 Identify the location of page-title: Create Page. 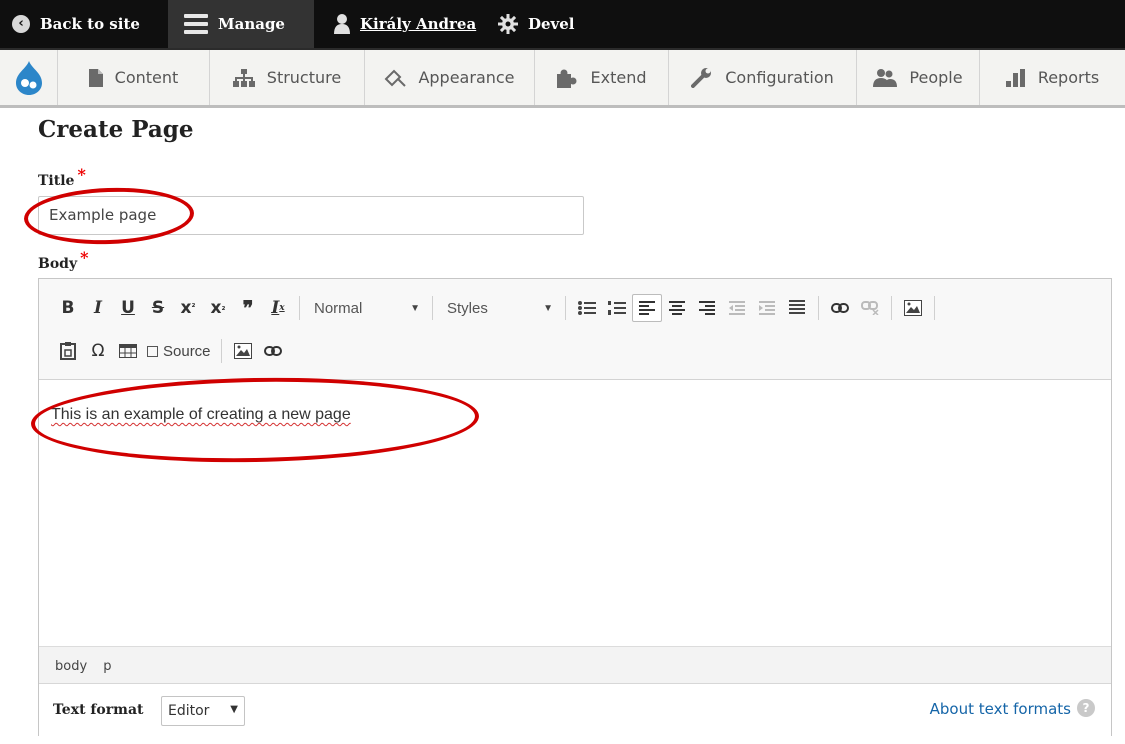
(116, 129).